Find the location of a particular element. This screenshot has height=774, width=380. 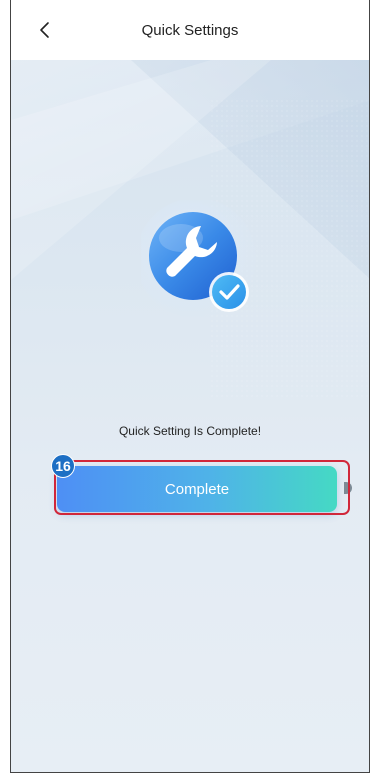

completion-message: Quick Setting Is Complete! is located at coordinates (190, 431).